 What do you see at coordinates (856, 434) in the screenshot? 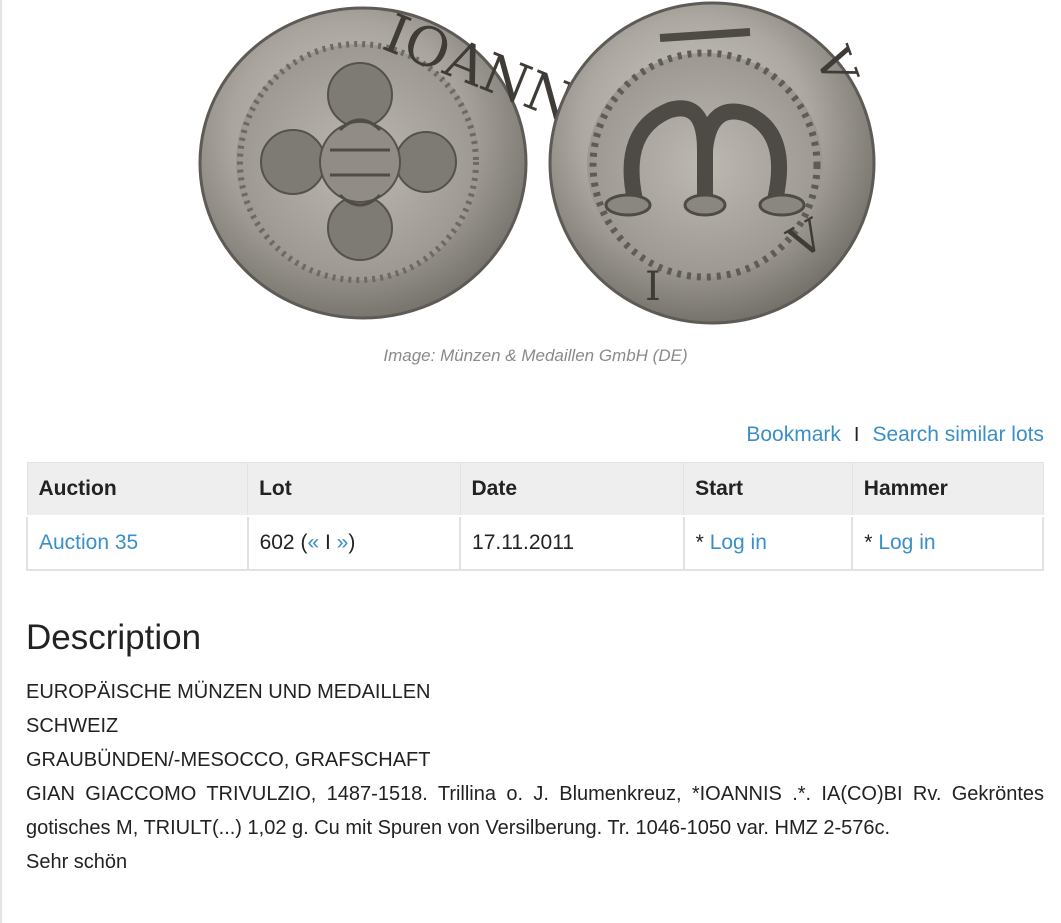
I see `action-separator: I` at bounding box center [856, 434].